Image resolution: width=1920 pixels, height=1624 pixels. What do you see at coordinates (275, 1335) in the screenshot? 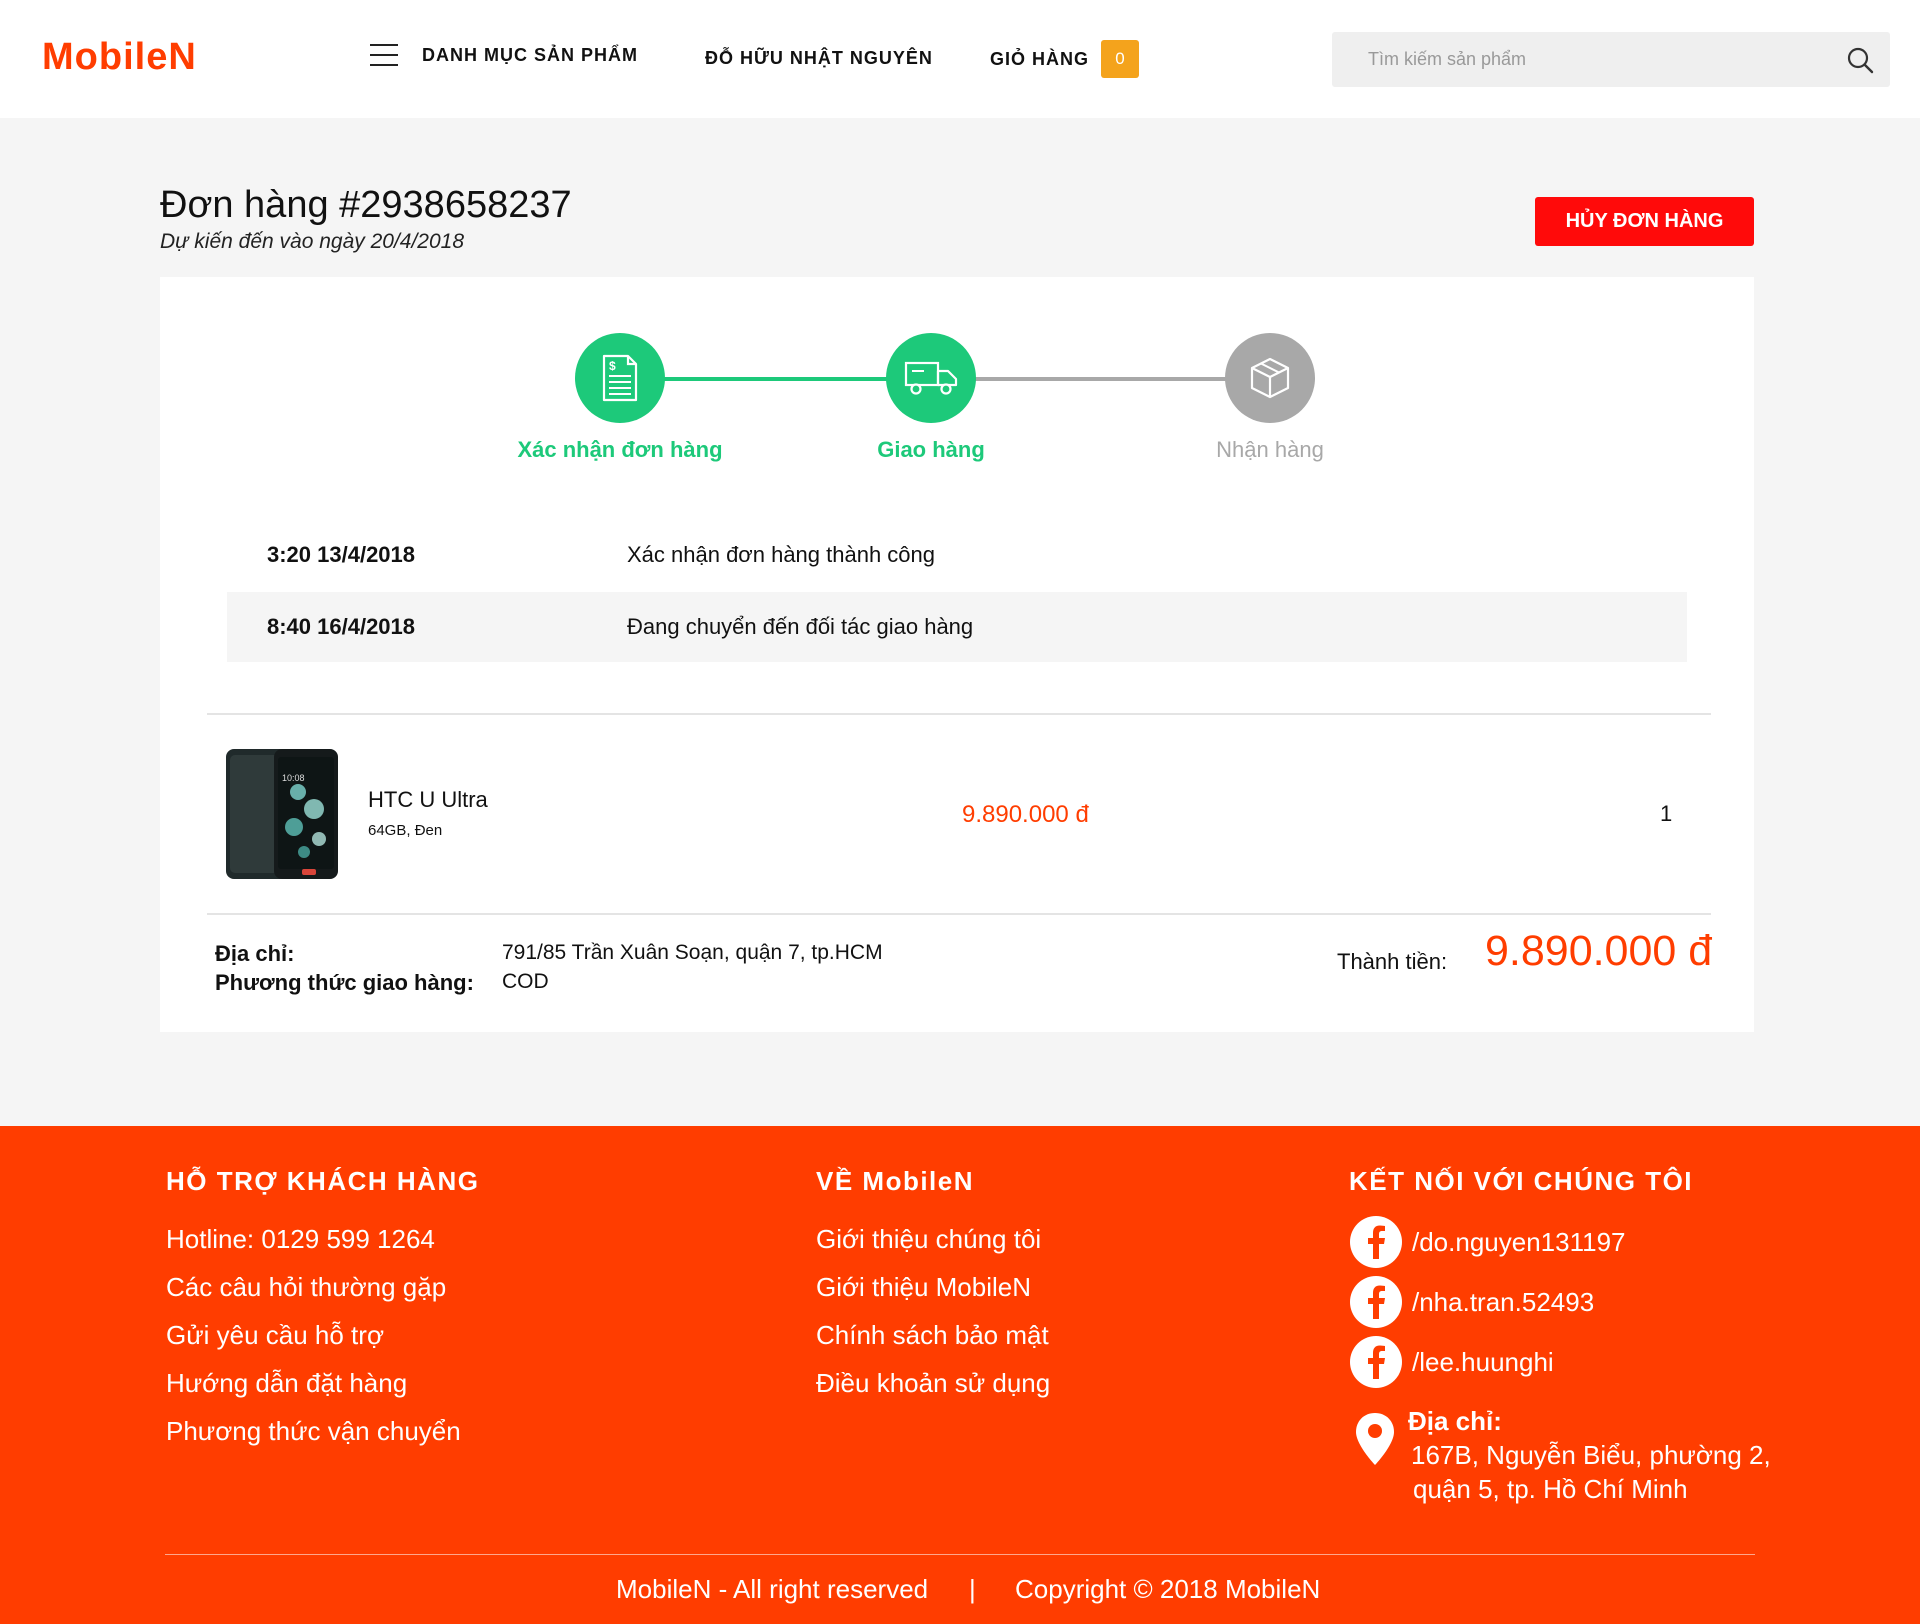
I see `footer-link: Gửi yêu cầu hỗ trợ` at bounding box center [275, 1335].